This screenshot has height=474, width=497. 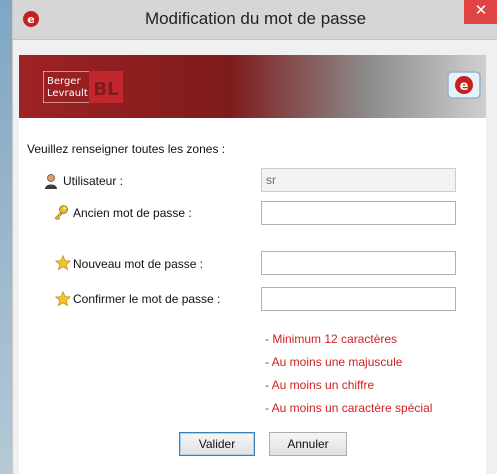 I want to click on old-password-field, so click(x=358, y=213).